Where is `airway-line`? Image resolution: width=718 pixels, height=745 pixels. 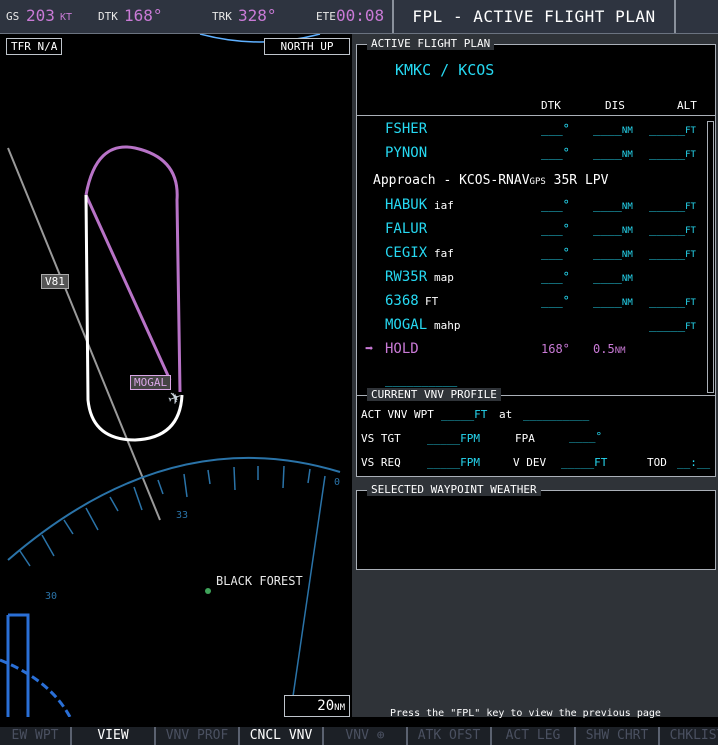 airway-line is located at coordinates (84, 334).